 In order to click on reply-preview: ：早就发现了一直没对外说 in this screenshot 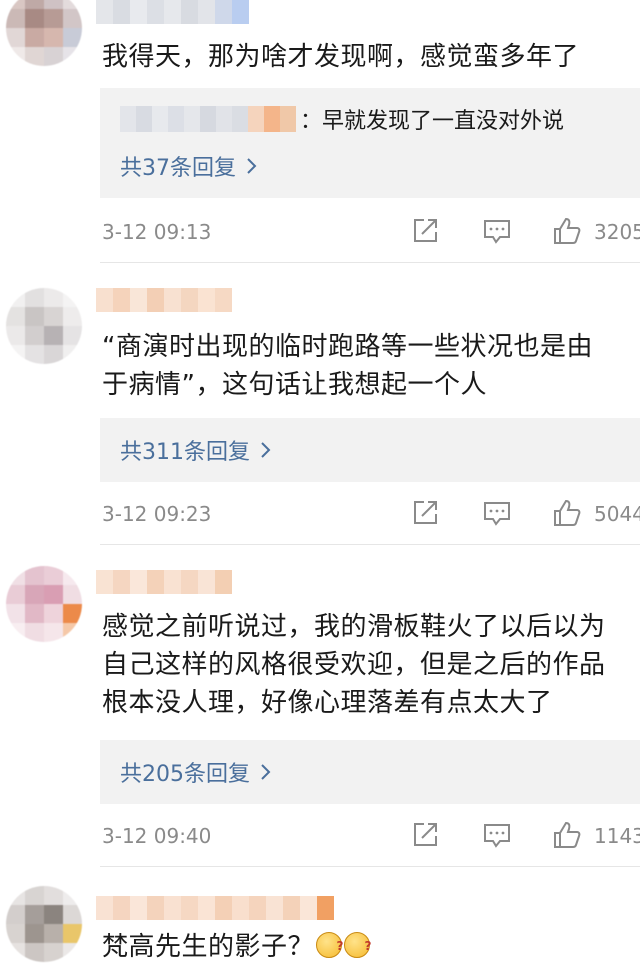, I will do `click(342, 119)`.